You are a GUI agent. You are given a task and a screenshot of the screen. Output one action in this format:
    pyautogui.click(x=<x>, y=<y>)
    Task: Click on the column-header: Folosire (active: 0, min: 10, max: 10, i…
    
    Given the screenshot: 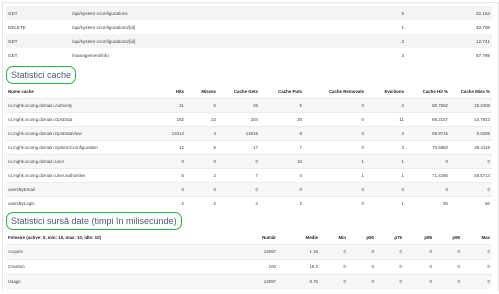 What is the action you would take?
    pyautogui.click(x=54, y=237)
    